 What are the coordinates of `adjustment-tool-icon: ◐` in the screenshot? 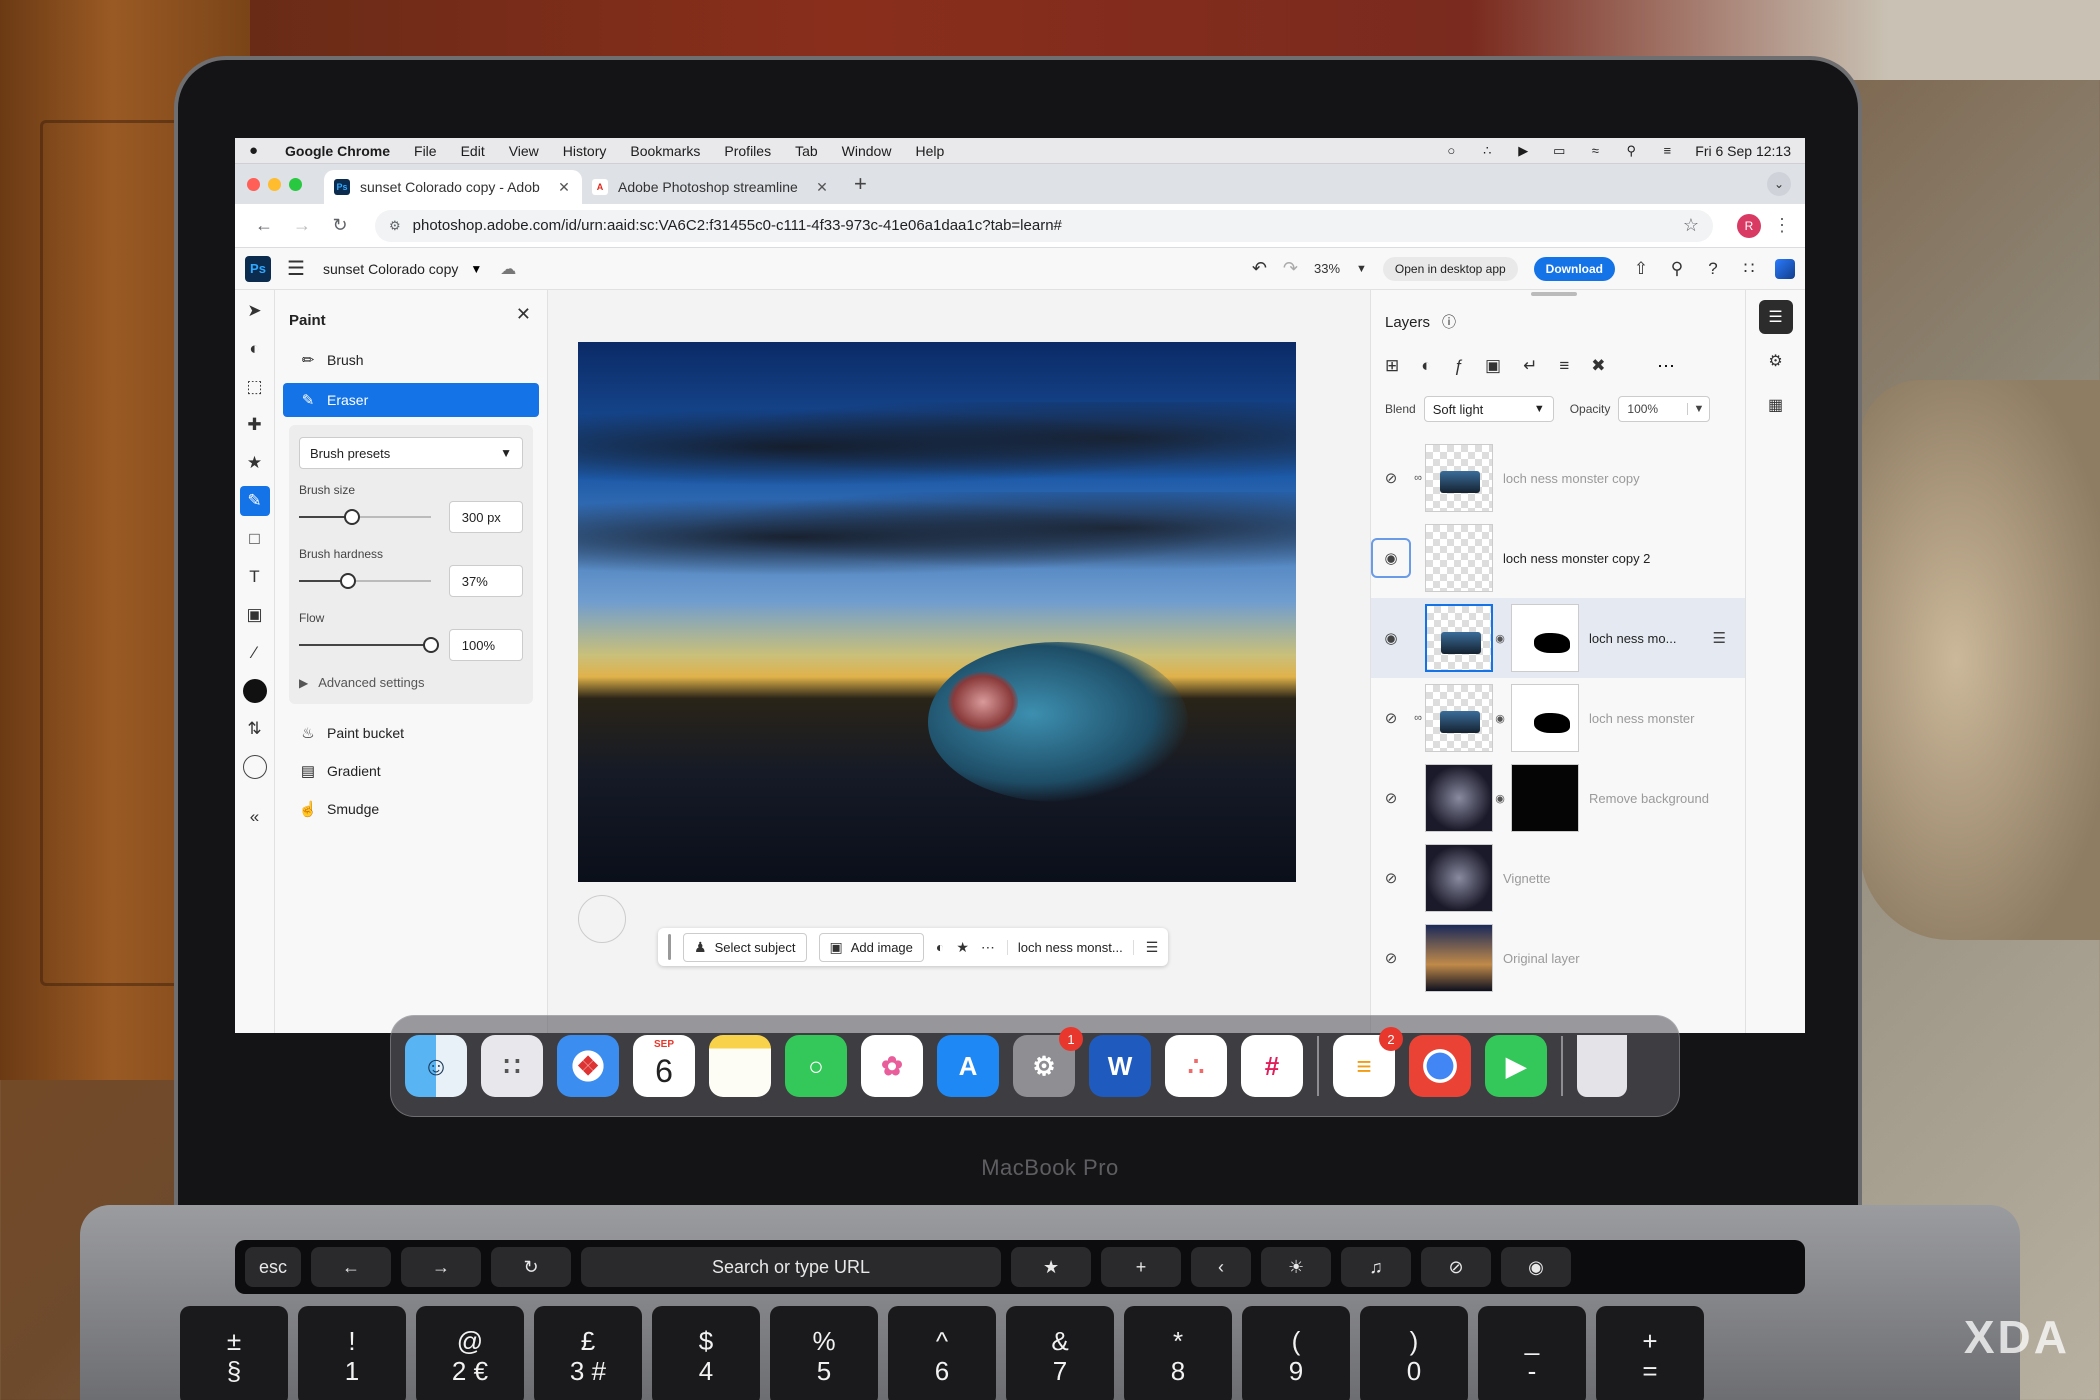 It's located at (255, 349).